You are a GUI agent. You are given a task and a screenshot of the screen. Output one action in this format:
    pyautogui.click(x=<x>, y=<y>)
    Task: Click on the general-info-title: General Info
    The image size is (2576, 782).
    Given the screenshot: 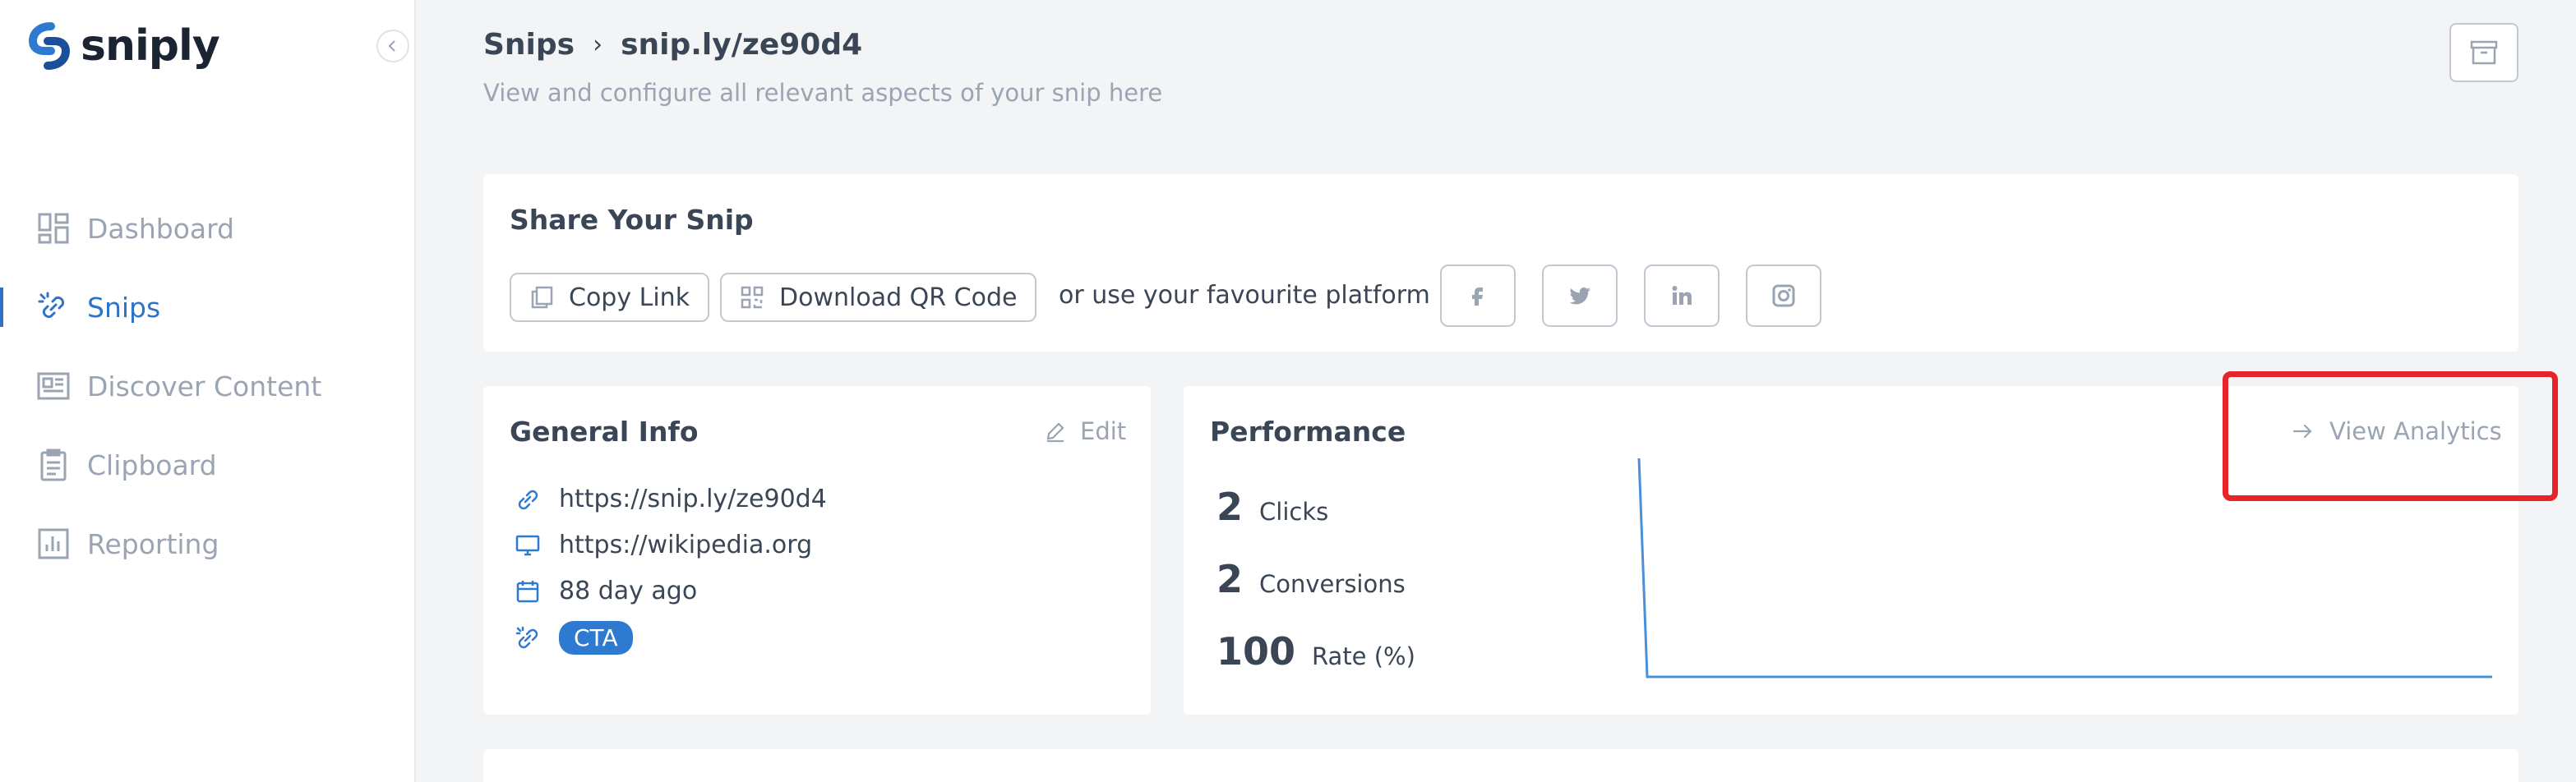 What is the action you would take?
    pyautogui.click(x=605, y=432)
    